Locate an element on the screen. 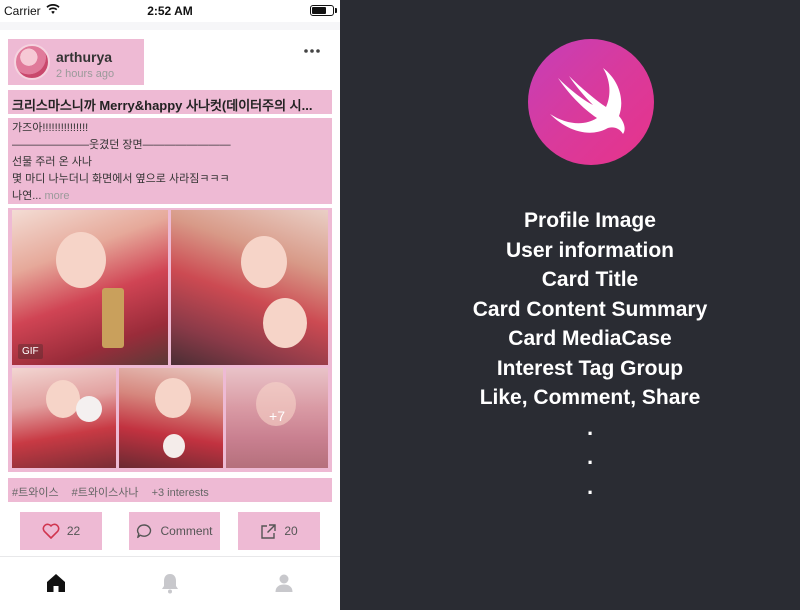 The width and height of the screenshot is (800, 610). more-options-button is located at coordinates (312, 52).